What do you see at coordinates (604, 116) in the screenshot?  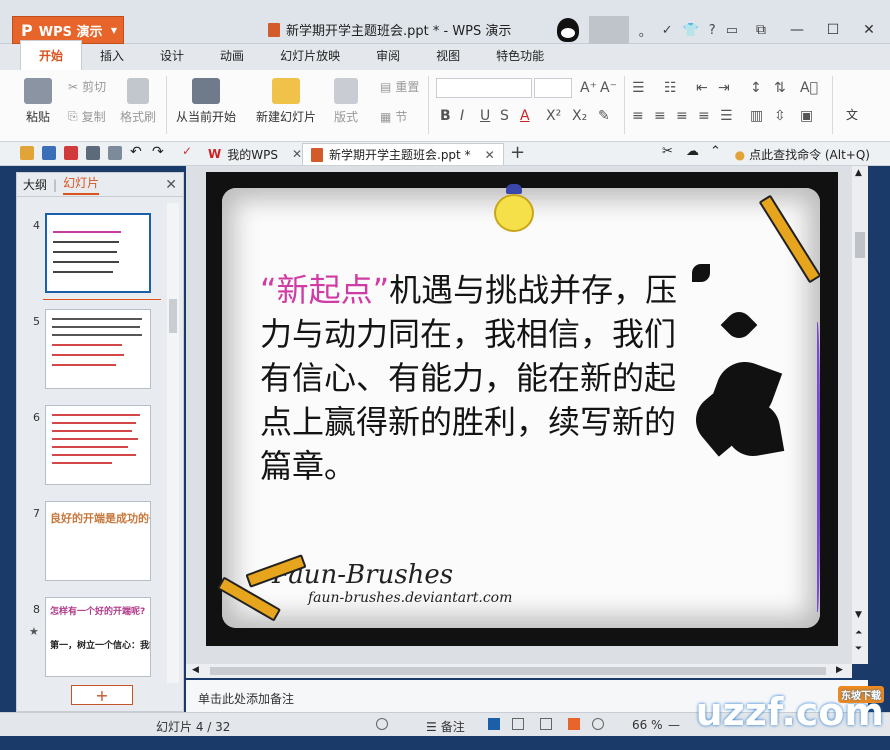 I see `clear-format-icon: ✎` at bounding box center [604, 116].